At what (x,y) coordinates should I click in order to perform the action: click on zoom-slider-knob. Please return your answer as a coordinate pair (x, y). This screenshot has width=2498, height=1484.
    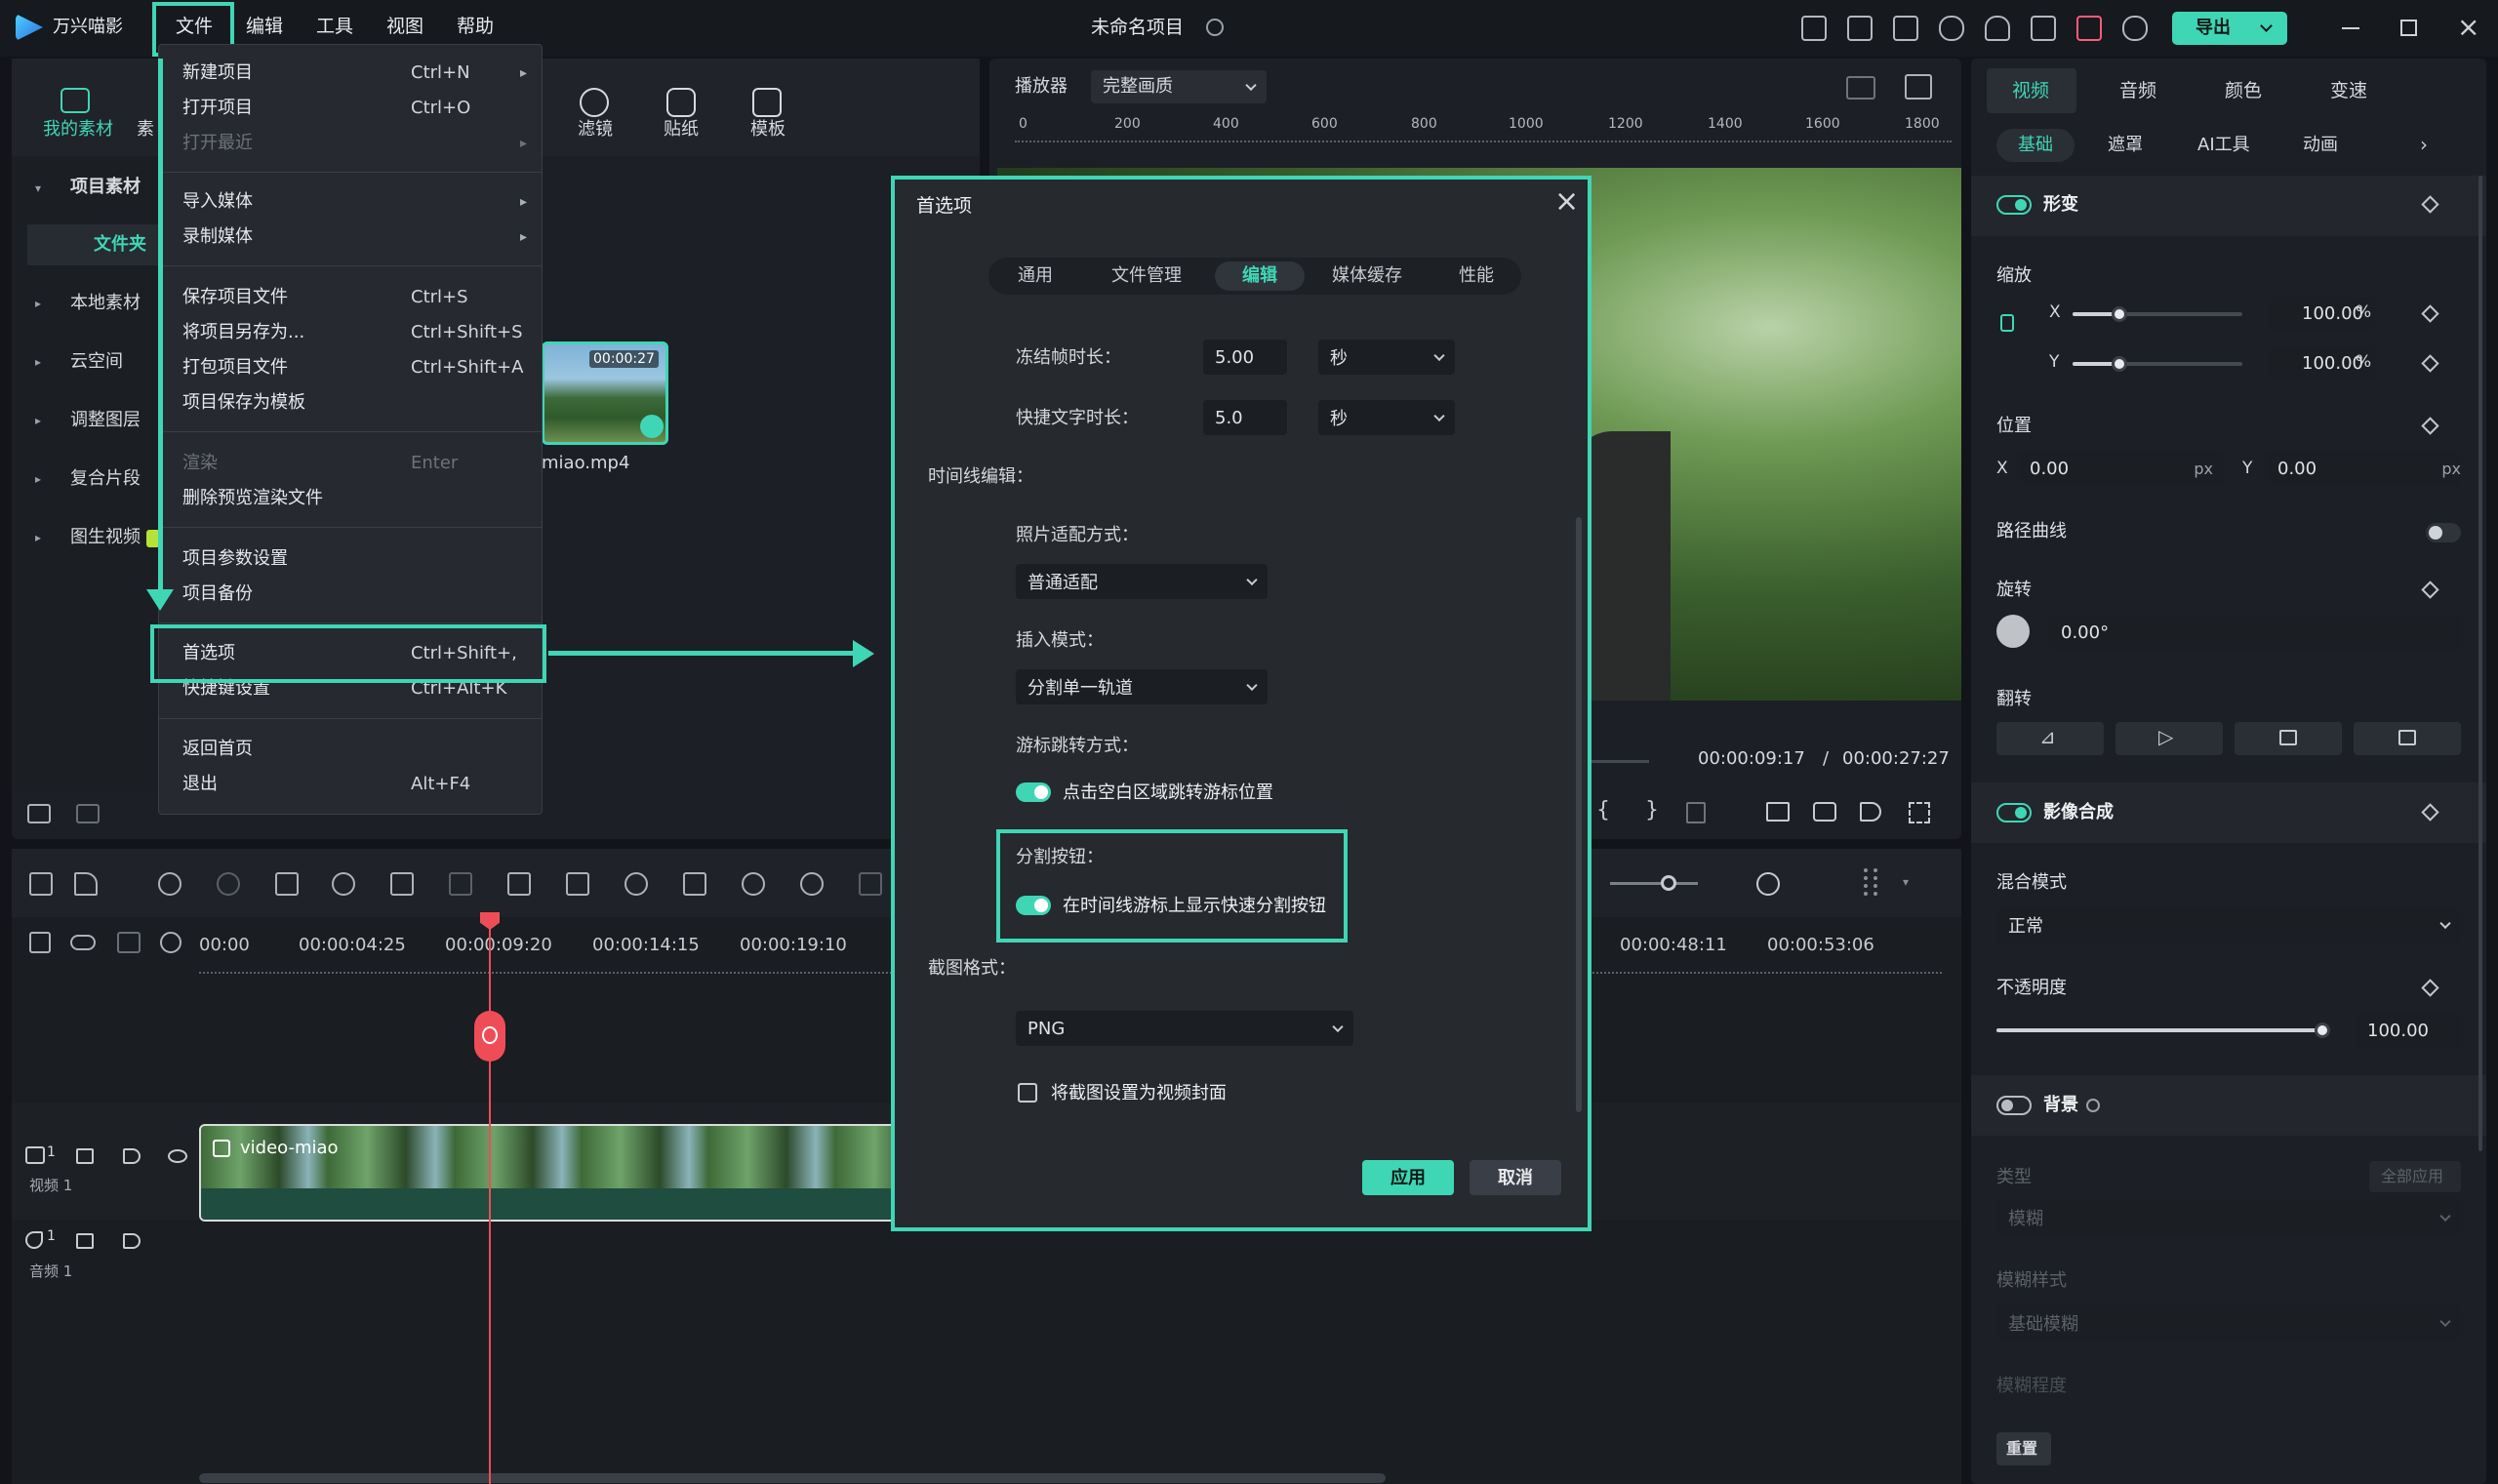
    Looking at the image, I should click on (1668, 883).